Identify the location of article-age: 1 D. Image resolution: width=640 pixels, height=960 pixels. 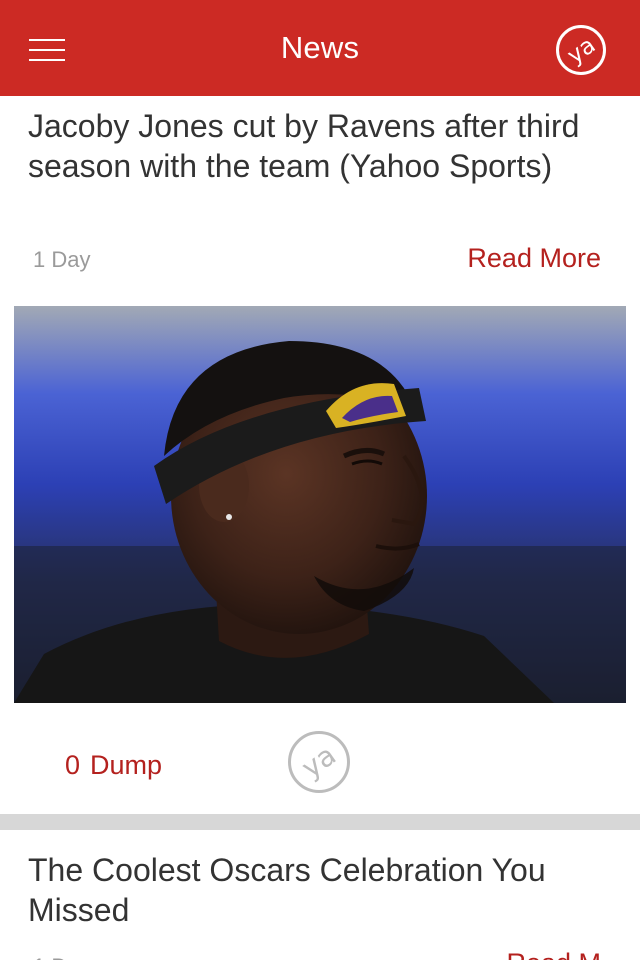
(50, 957).